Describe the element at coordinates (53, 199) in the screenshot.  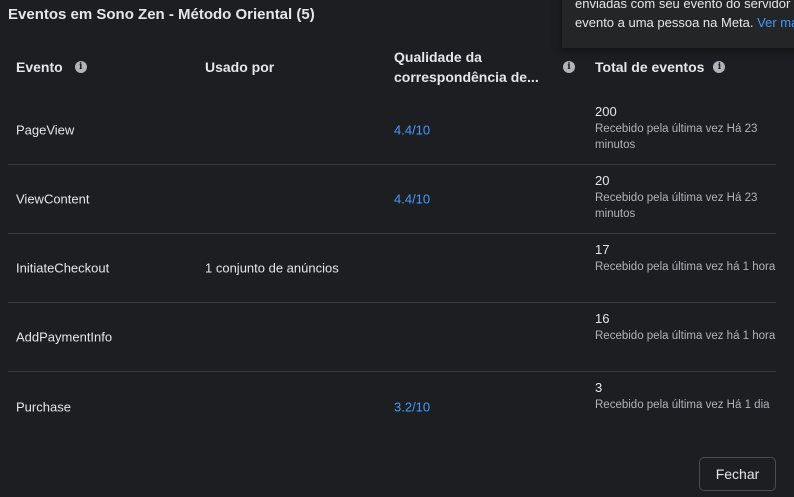
I see `event-name: ViewContent` at that location.